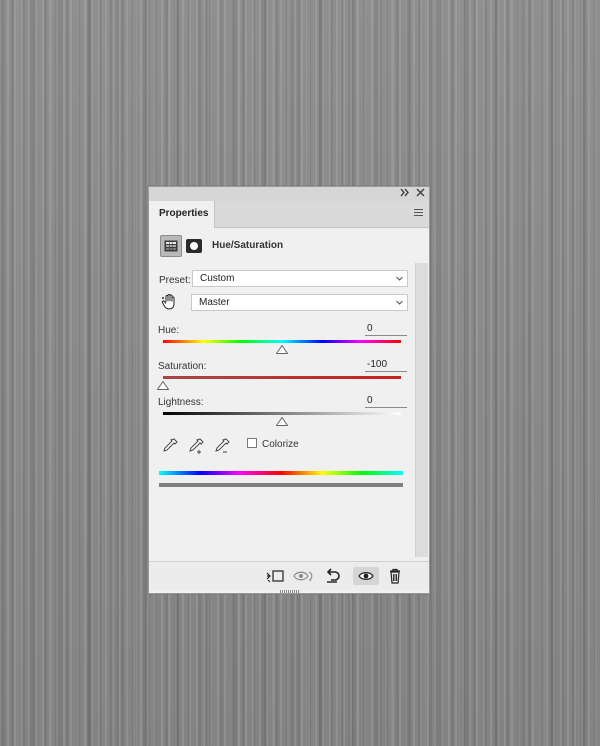 This screenshot has height=746, width=600. I want to click on colorize-label: Colorize, so click(280, 444).